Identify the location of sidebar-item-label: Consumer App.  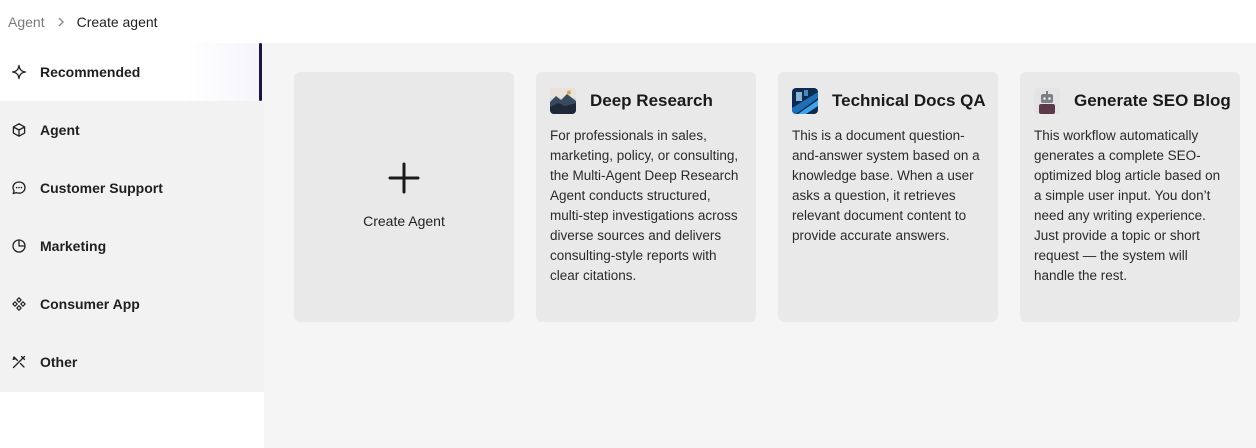
(90, 304).